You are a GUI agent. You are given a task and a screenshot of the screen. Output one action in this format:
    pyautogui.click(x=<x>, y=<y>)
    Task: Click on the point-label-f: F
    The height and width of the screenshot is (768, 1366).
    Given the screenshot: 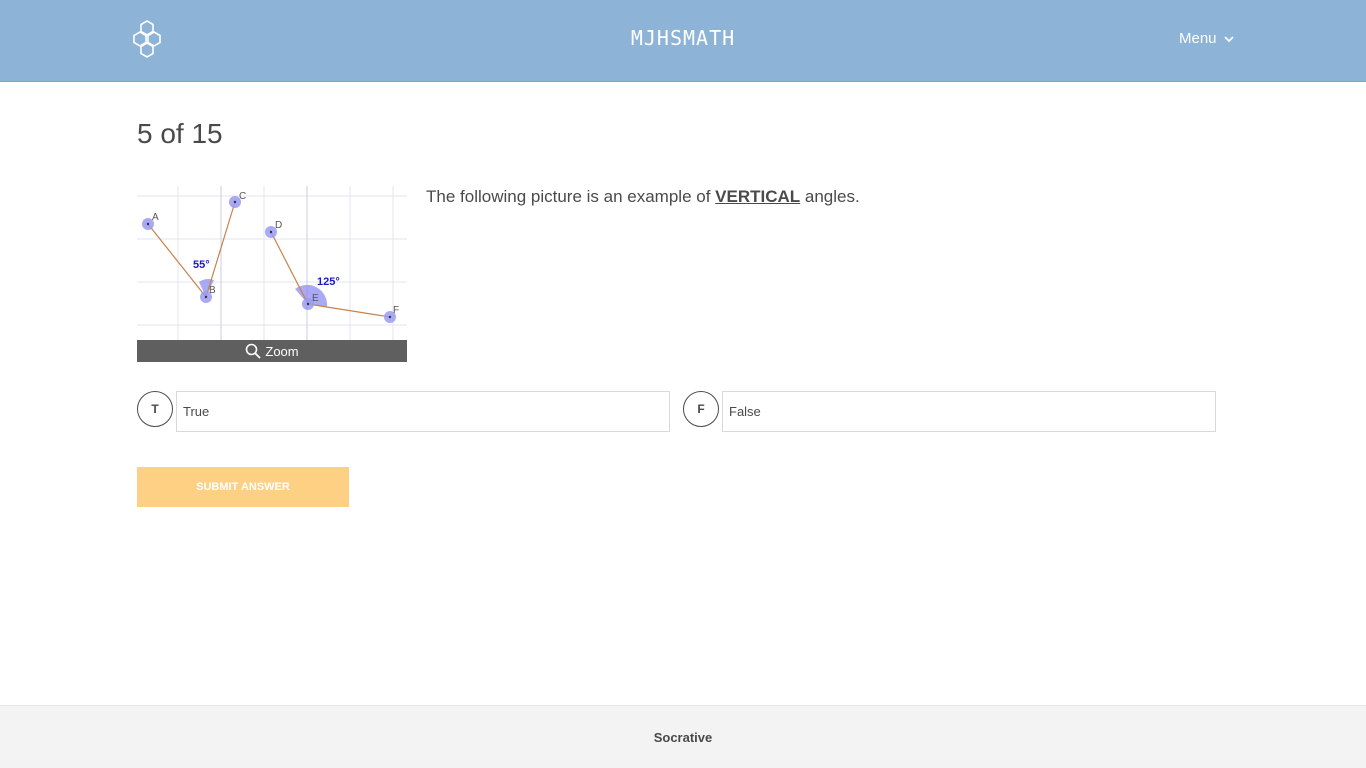 What is the action you would take?
    pyautogui.click(x=396, y=310)
    